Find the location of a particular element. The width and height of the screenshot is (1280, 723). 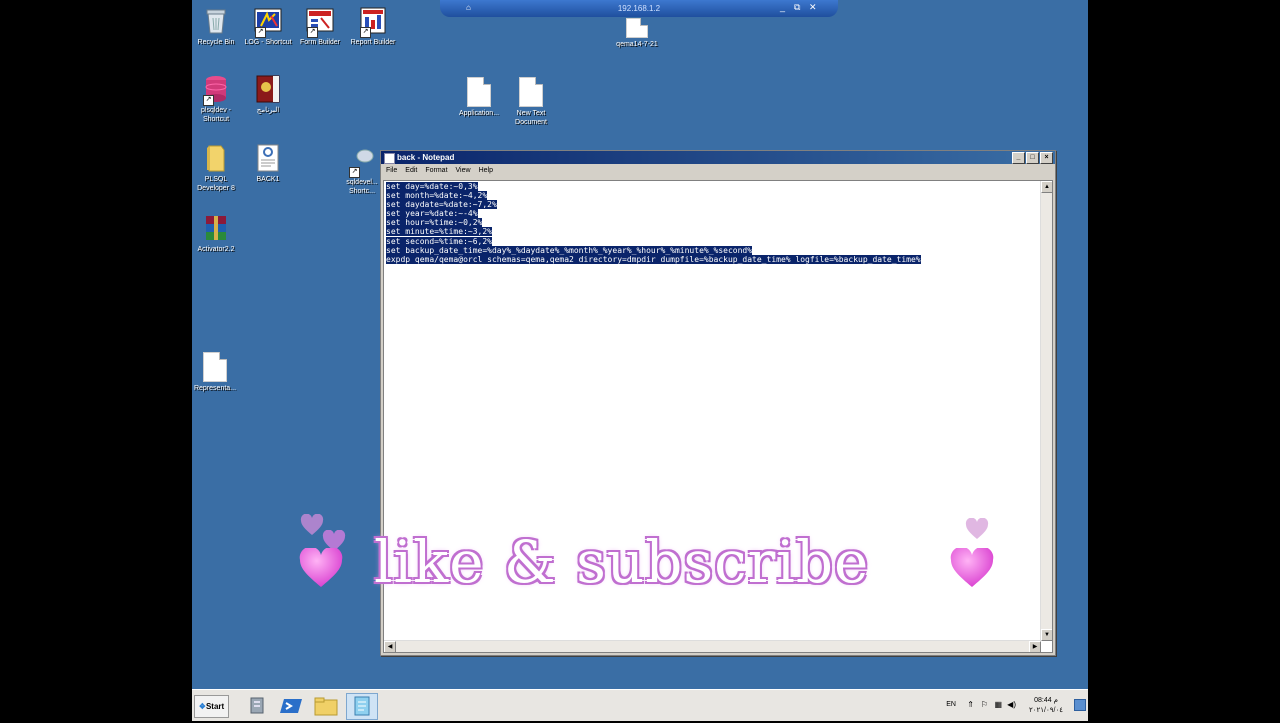

desktop-icon-plsql-developer: PLSQL Developer 8 is located at coordinates (218, 168).